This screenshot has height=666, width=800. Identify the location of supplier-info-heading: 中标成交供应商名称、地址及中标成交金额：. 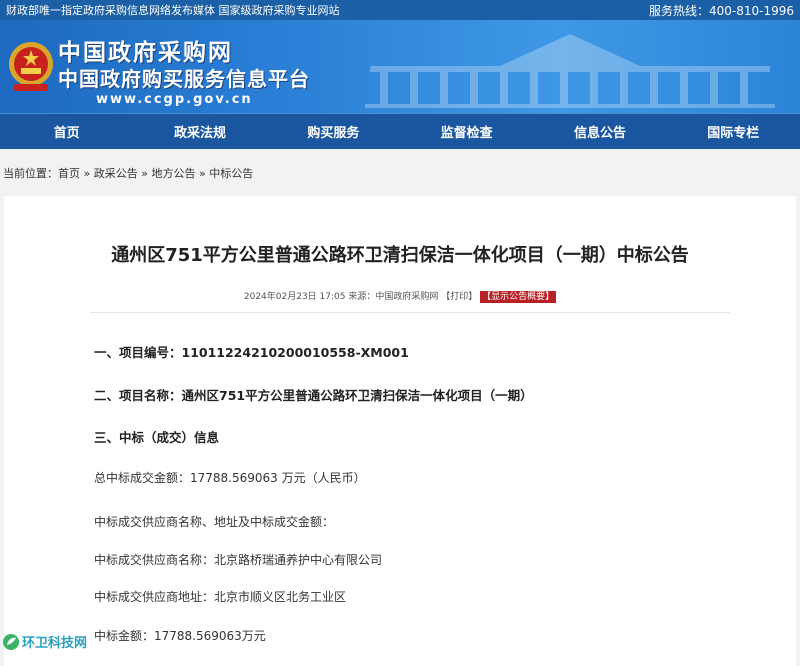
(214, 522).